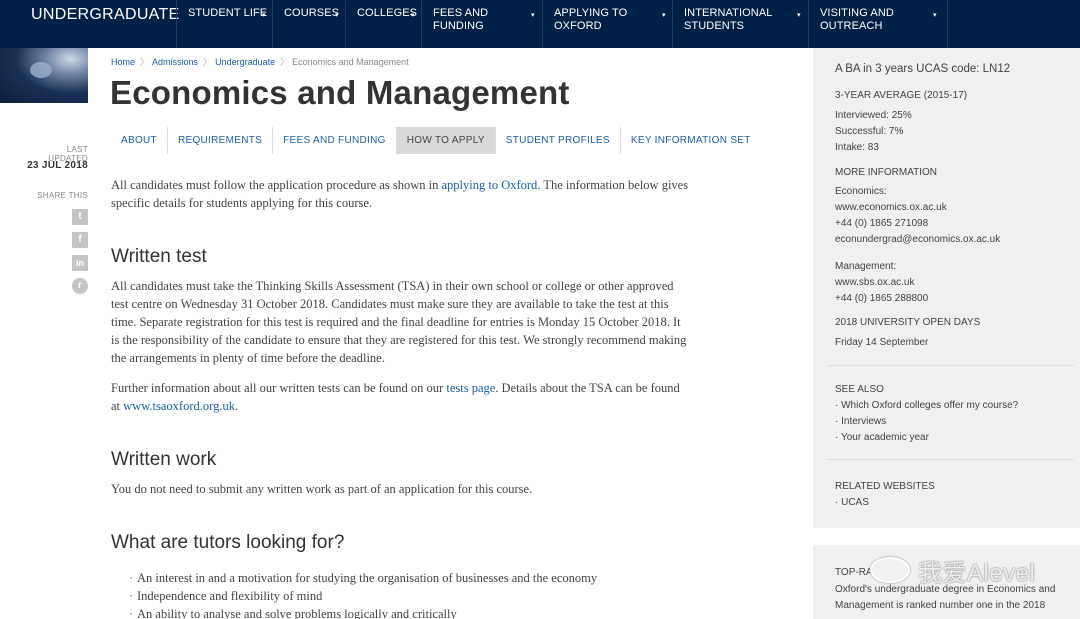 This screenshot has height=619, width=1080. I want to click on tab-key-information-set: KEY INFORMATION SET, so click(691, 140).